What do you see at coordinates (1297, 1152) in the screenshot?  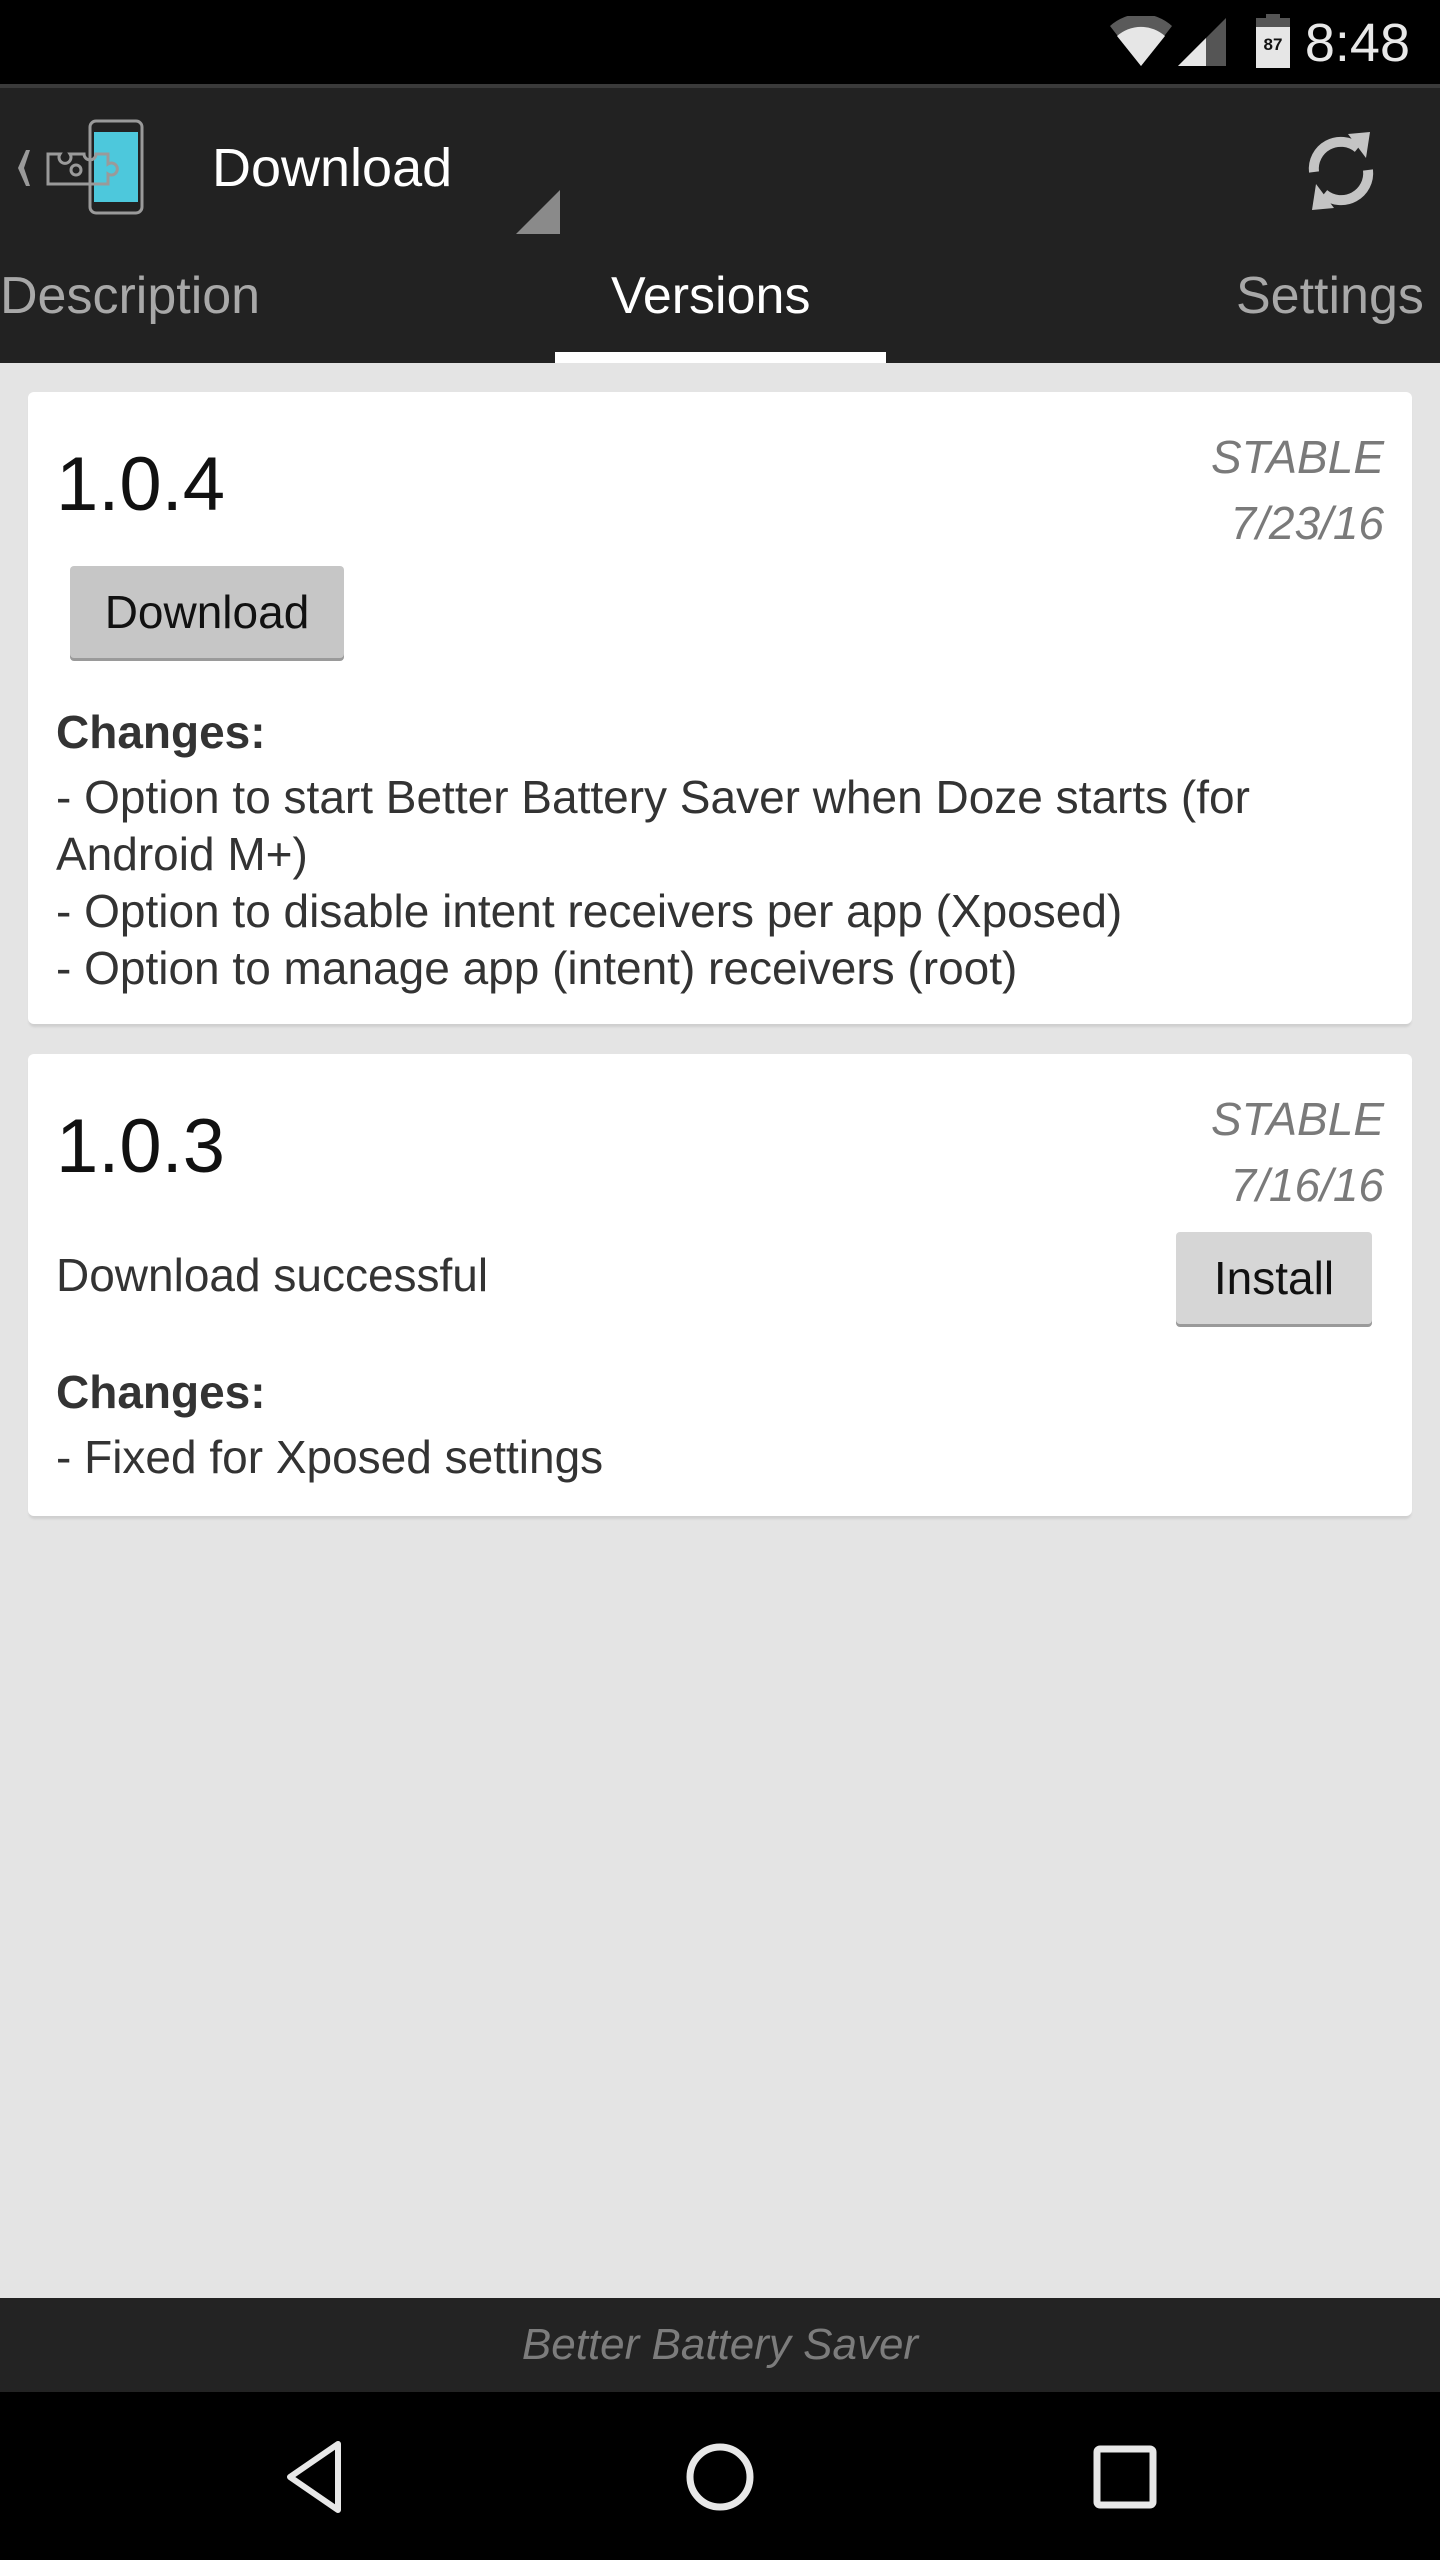 I see `version-meta: STABLE 7/16/16` at bounding box center [1297, 1152].